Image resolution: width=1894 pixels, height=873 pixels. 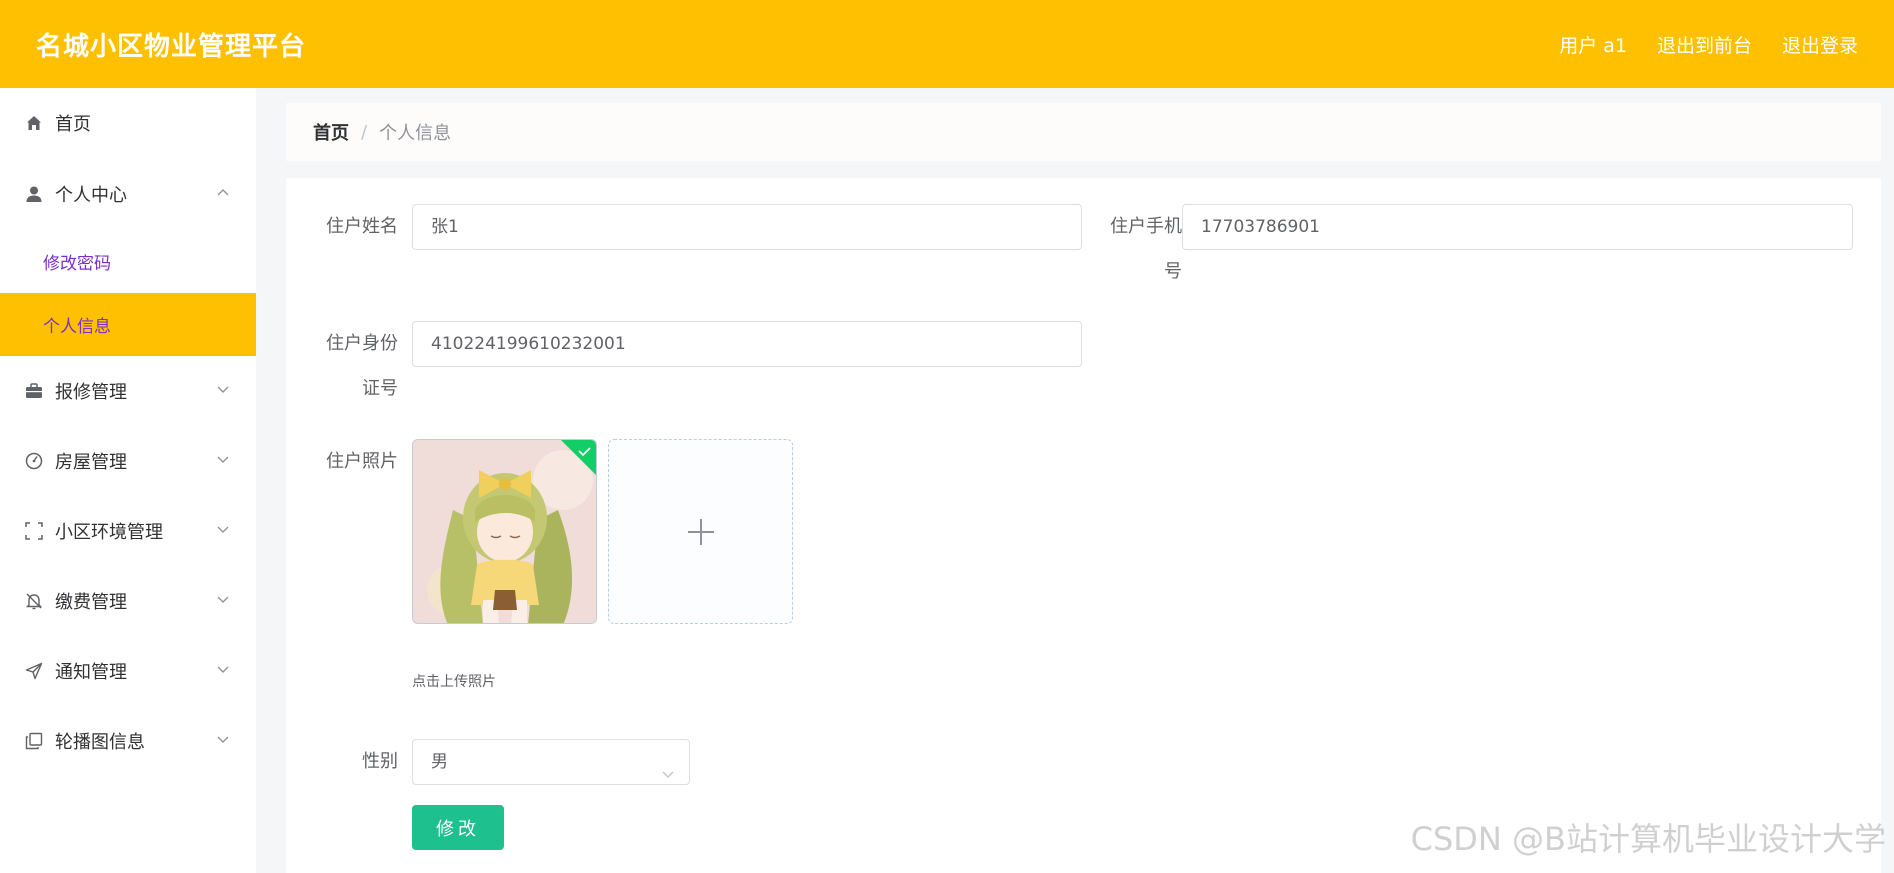 I want to click on plus-icon, so click(x=700, y=531).